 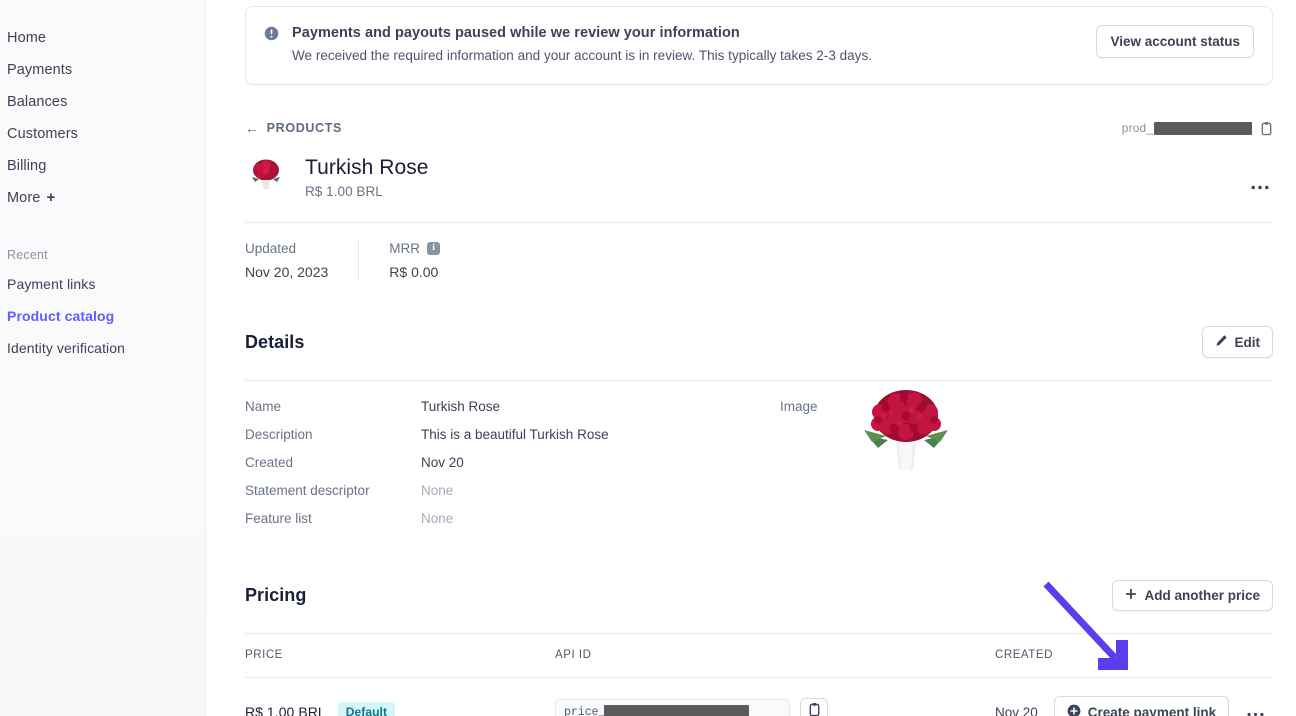 I want to click on sidebar-item-home: Home, so click(x=102, y=38).